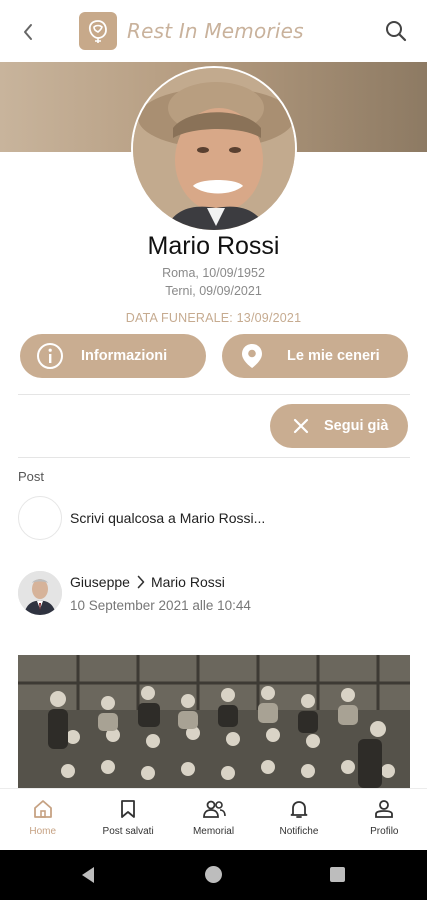  I want to click on search-button, so click(396, 31).